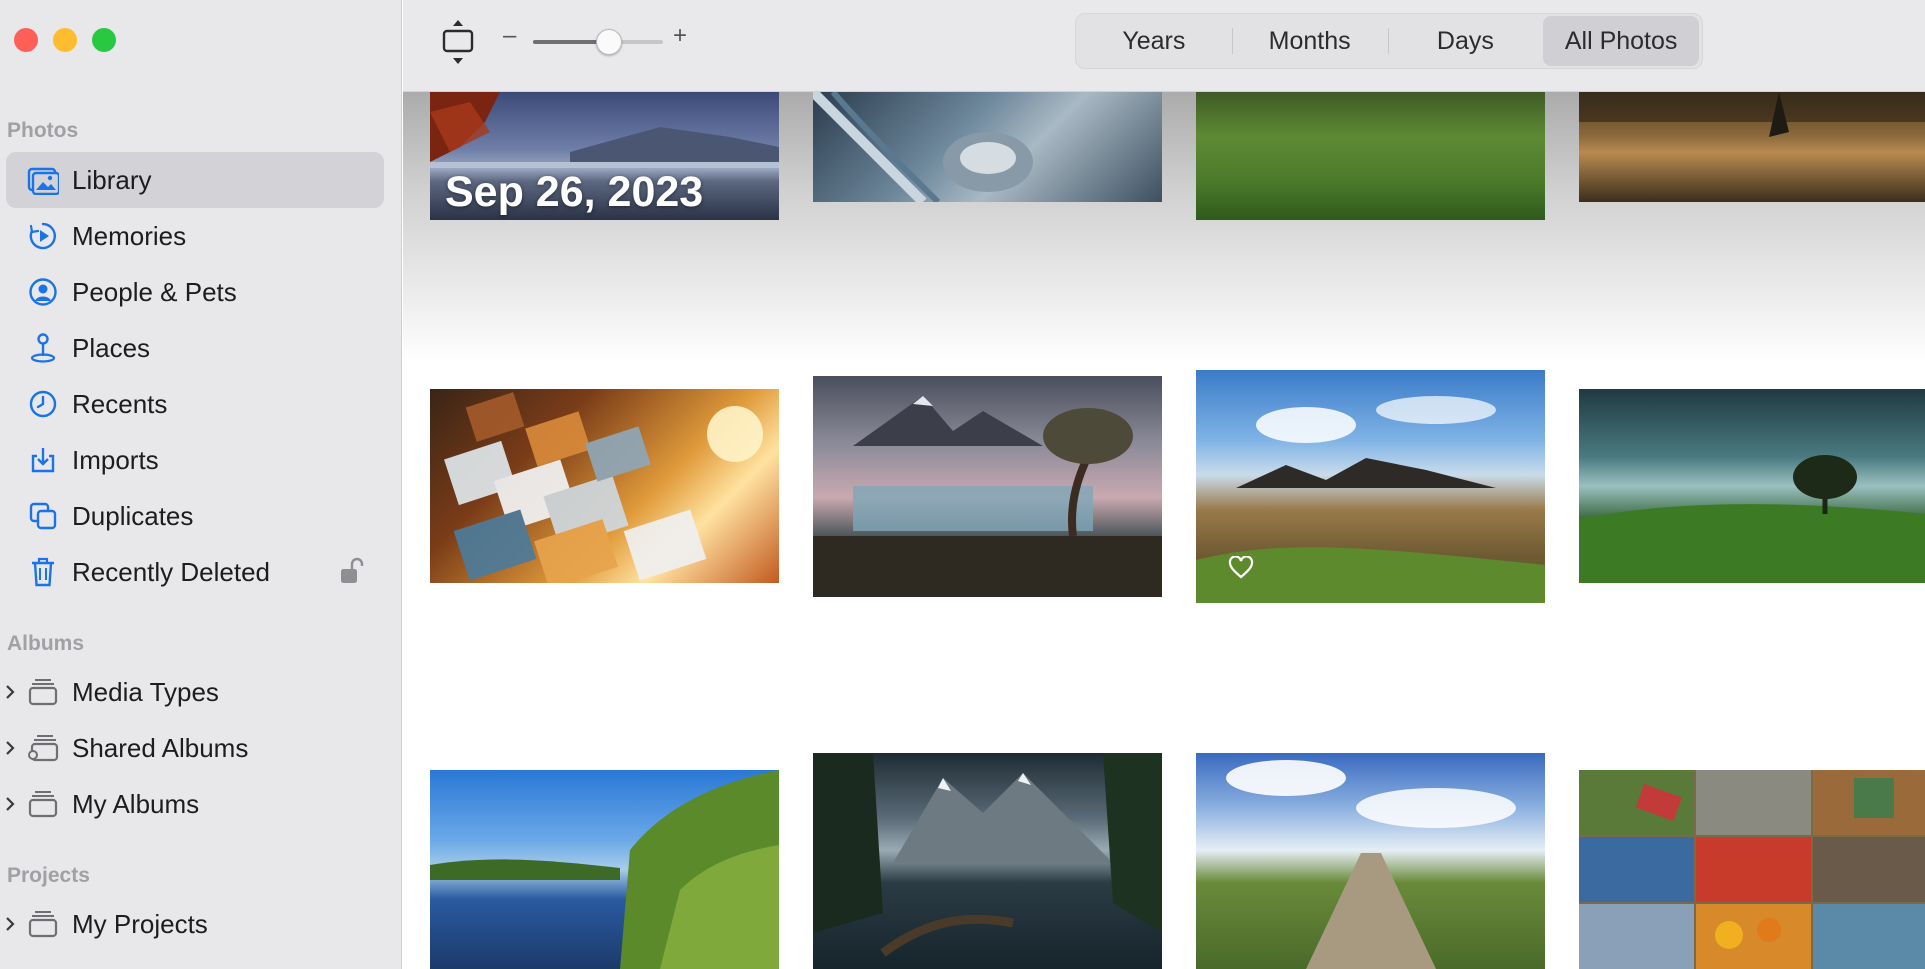  Describe the element at coordinates (43, 404) in the screenshot. I see `clock-icon` at that location.